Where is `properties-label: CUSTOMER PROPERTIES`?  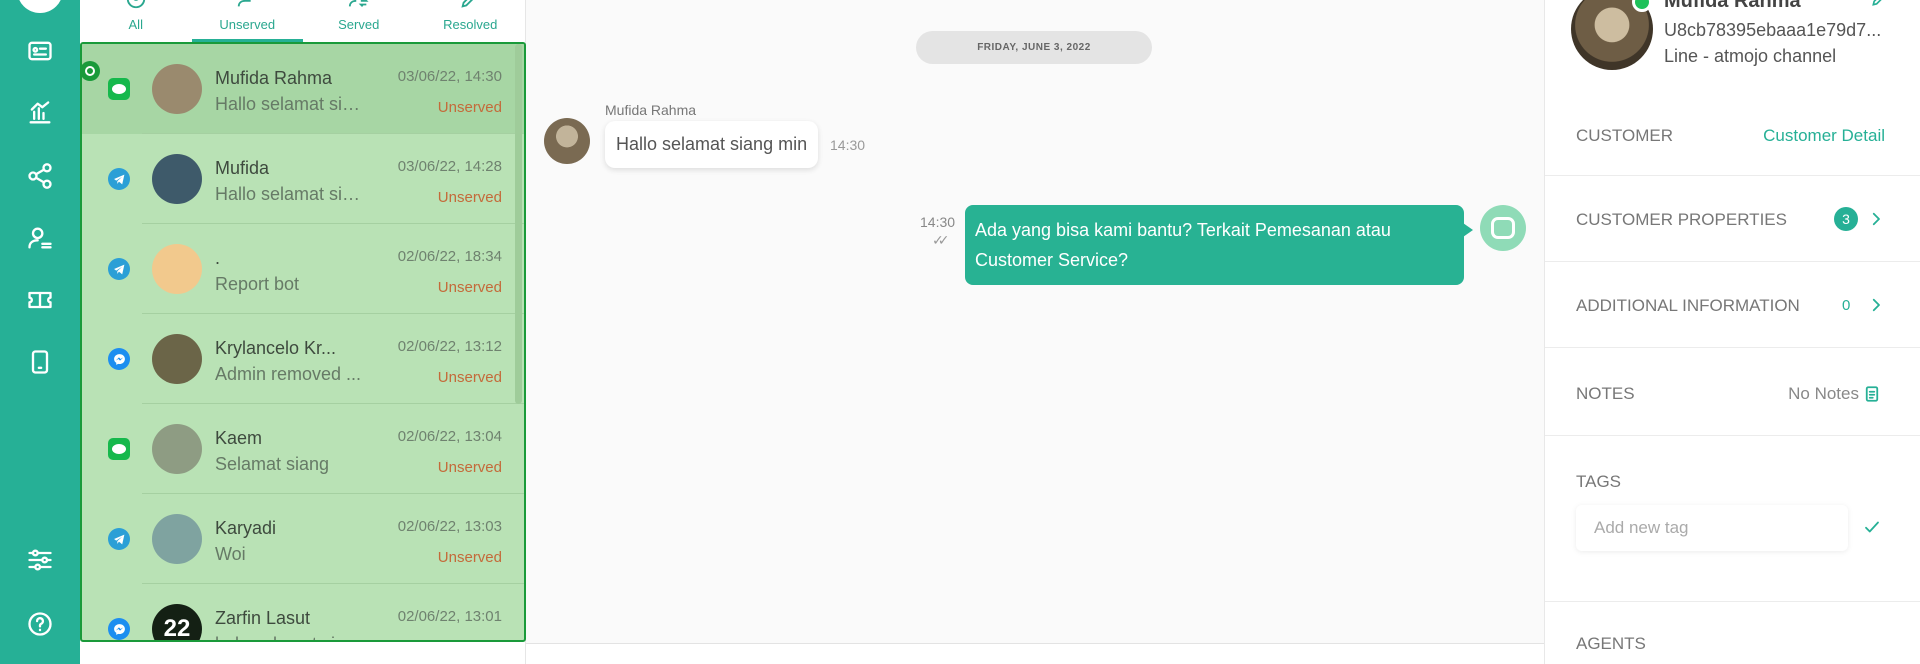 properties-label: CUSTOMER PROPERTIES is located at coordinates (1681, 219).